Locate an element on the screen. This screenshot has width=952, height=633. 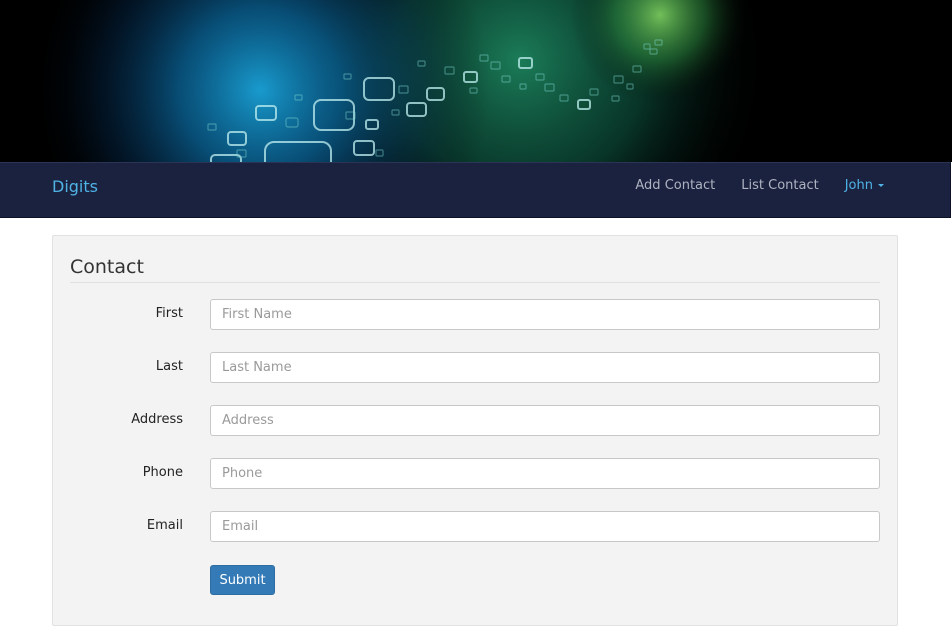
form-row-last: Last is located at coordinates (475, 367).